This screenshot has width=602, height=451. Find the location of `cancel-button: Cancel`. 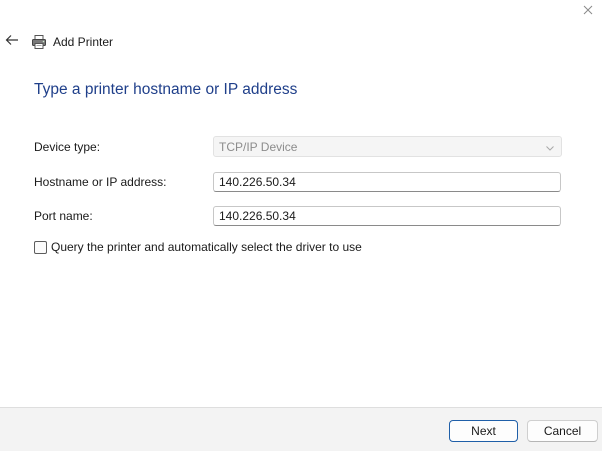

cancel-button: Cancel is located at coordinates (562, 431).